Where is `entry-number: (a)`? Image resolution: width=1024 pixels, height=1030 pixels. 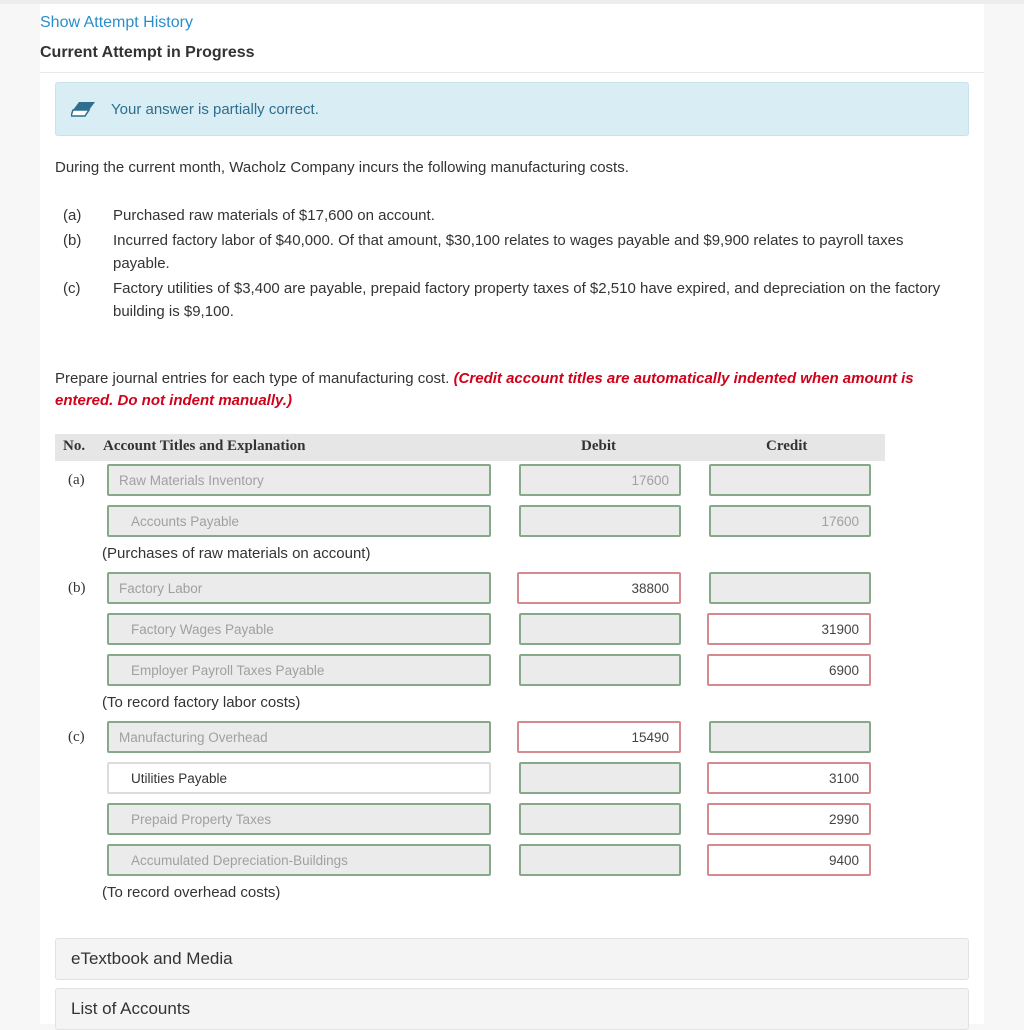 entry-number: (a) is located at coordinates (76, 480).